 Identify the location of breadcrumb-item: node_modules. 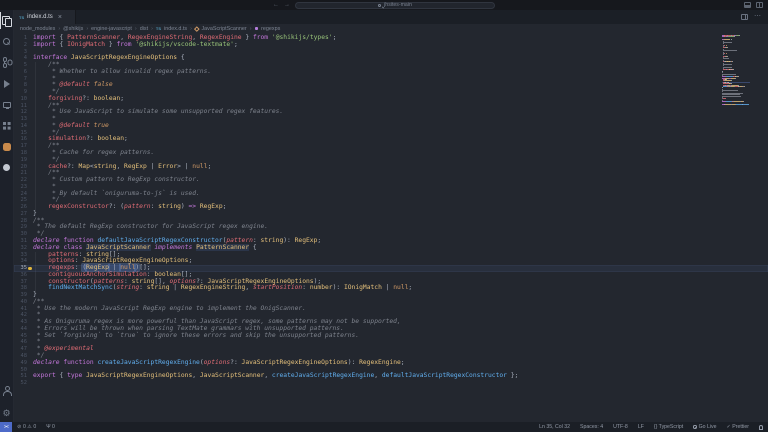
(37, 29).